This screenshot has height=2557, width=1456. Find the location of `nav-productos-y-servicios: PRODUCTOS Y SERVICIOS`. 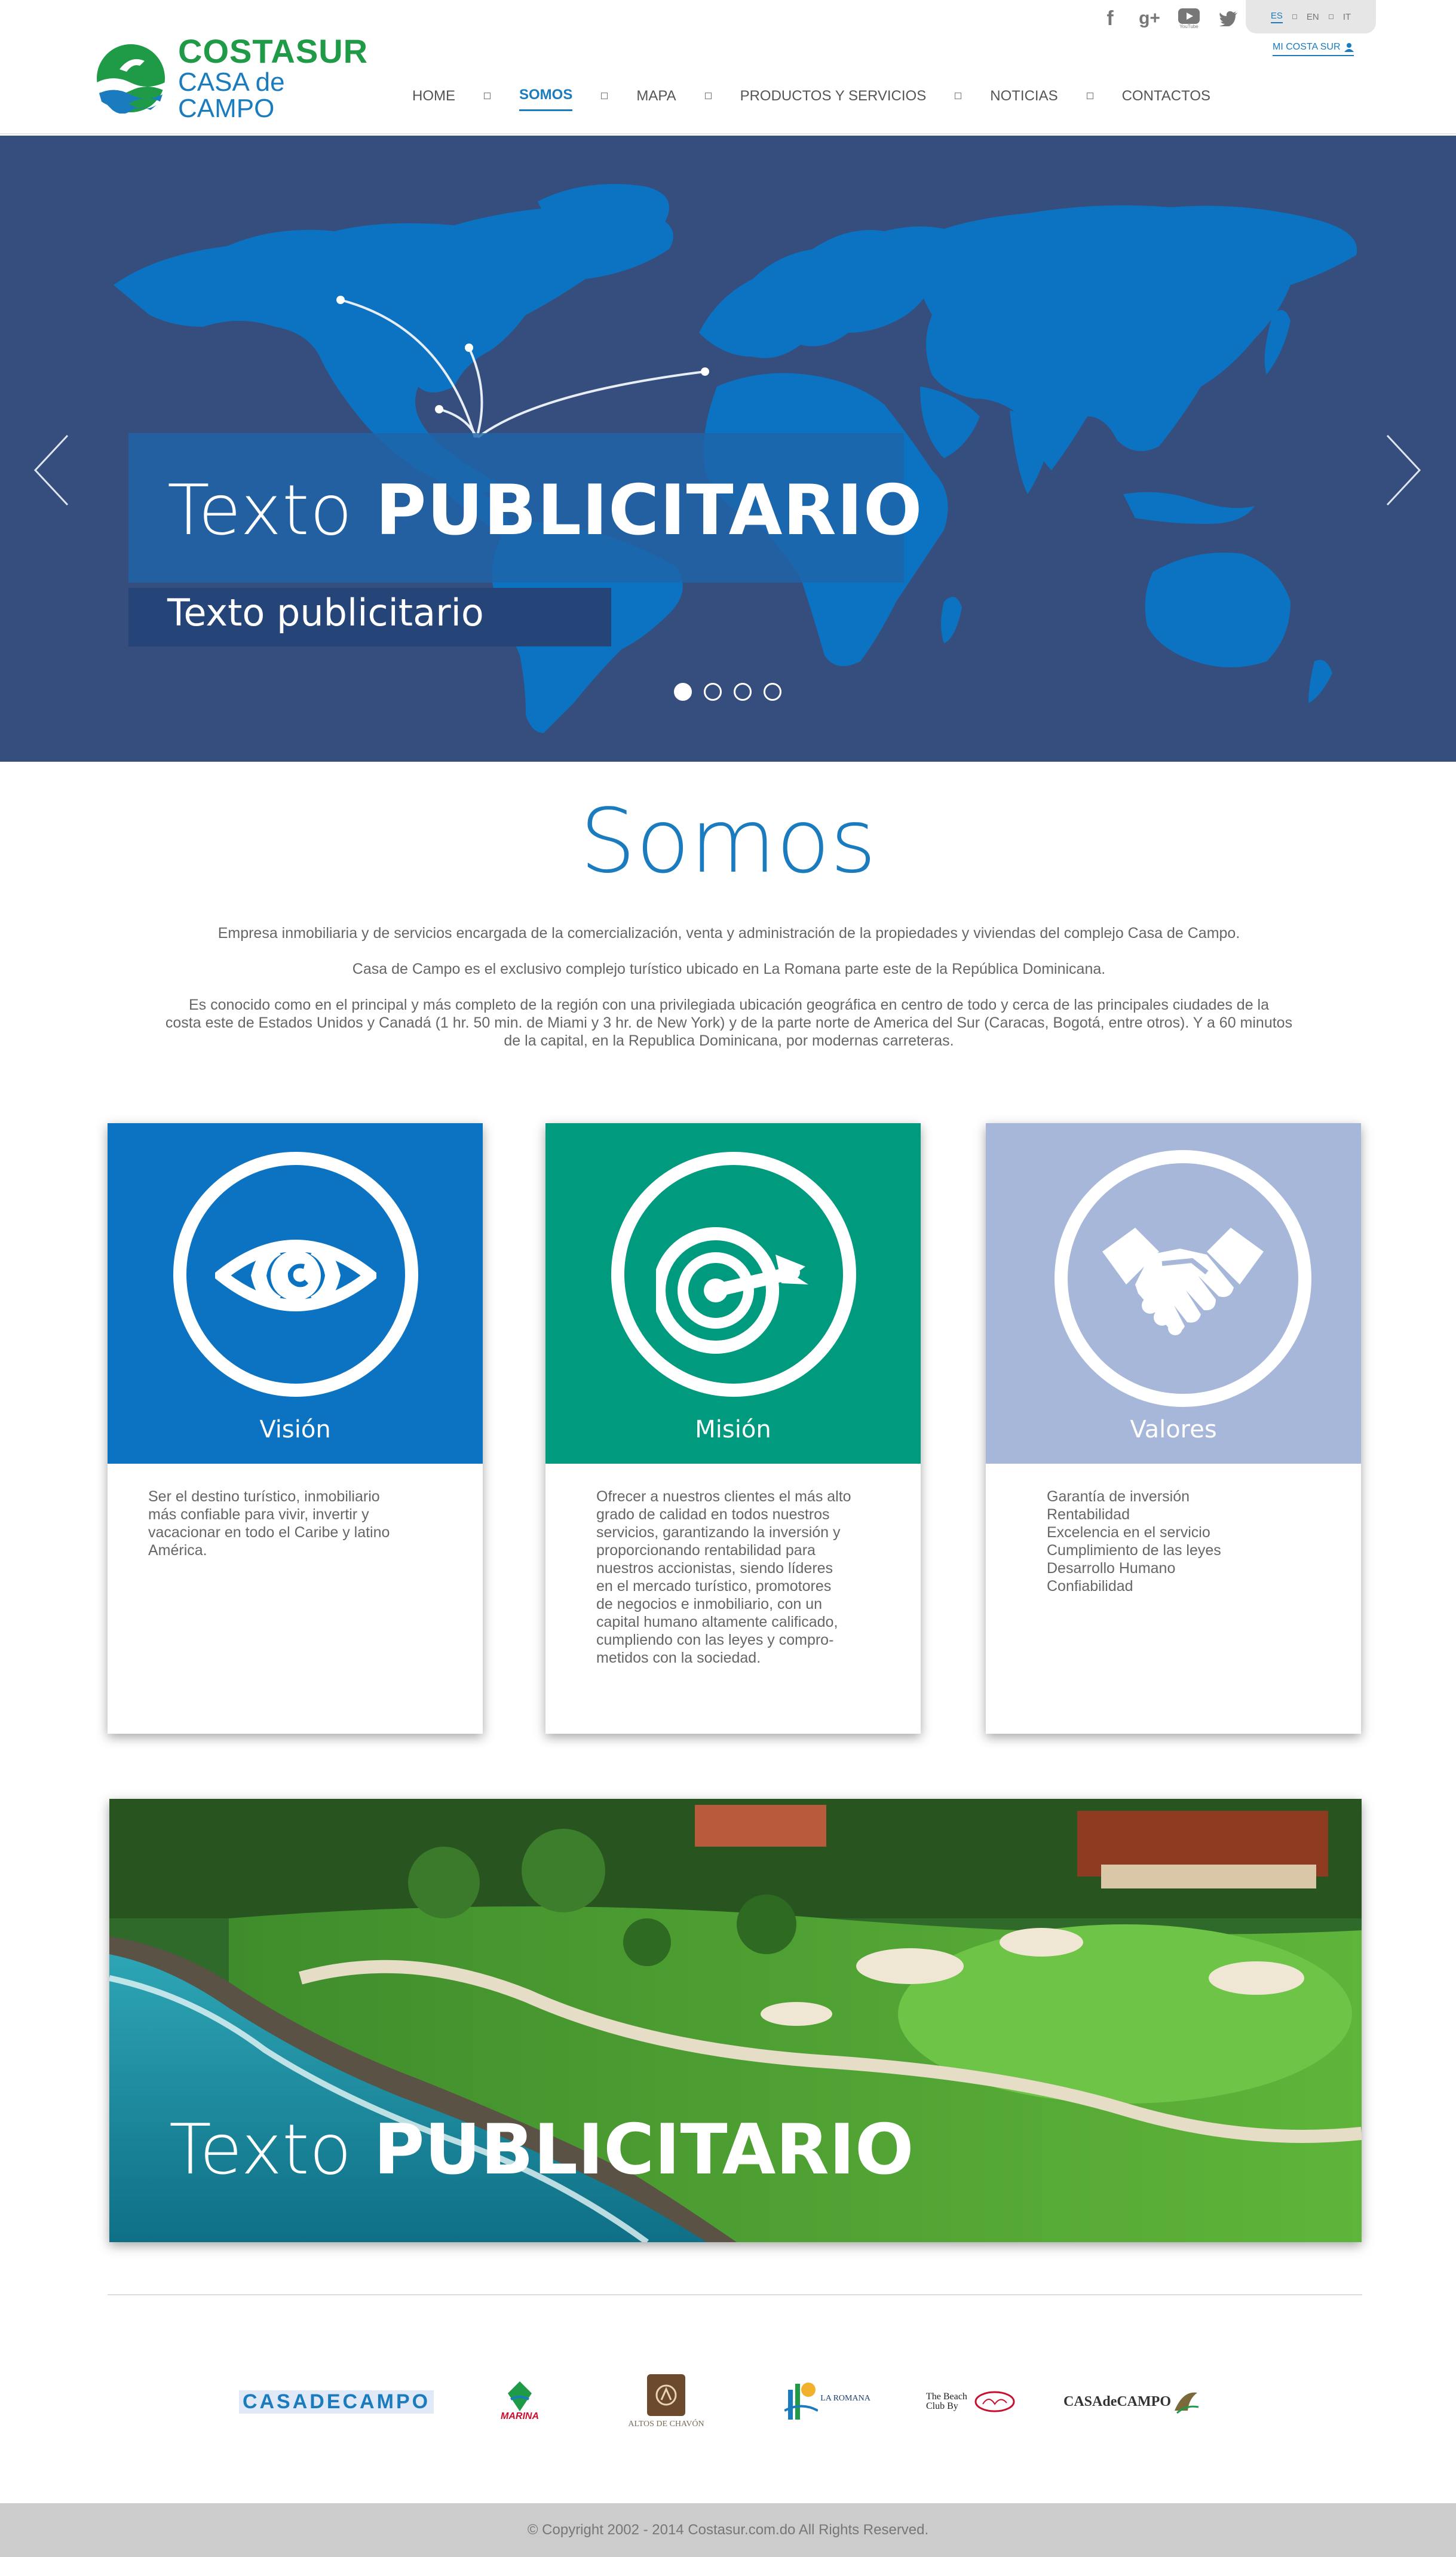

nav-productos-y-servicios: PRODUCTOS Y SERVICIOS is located at coordinates (833, 99).